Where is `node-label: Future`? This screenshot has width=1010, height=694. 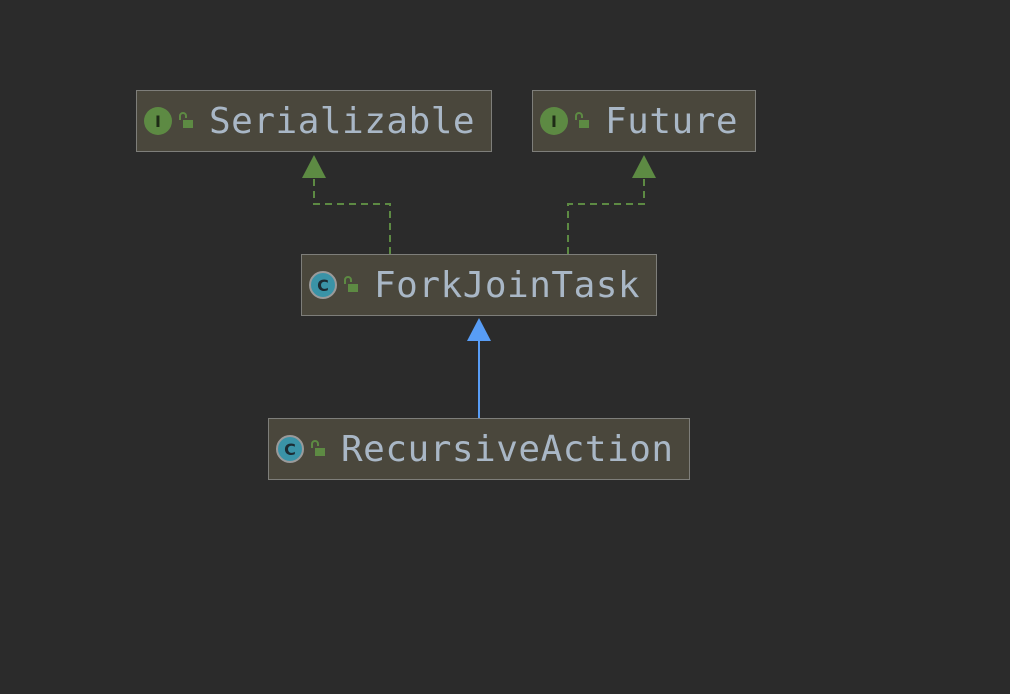
node-label: Future is located at coordinates (672, 121).